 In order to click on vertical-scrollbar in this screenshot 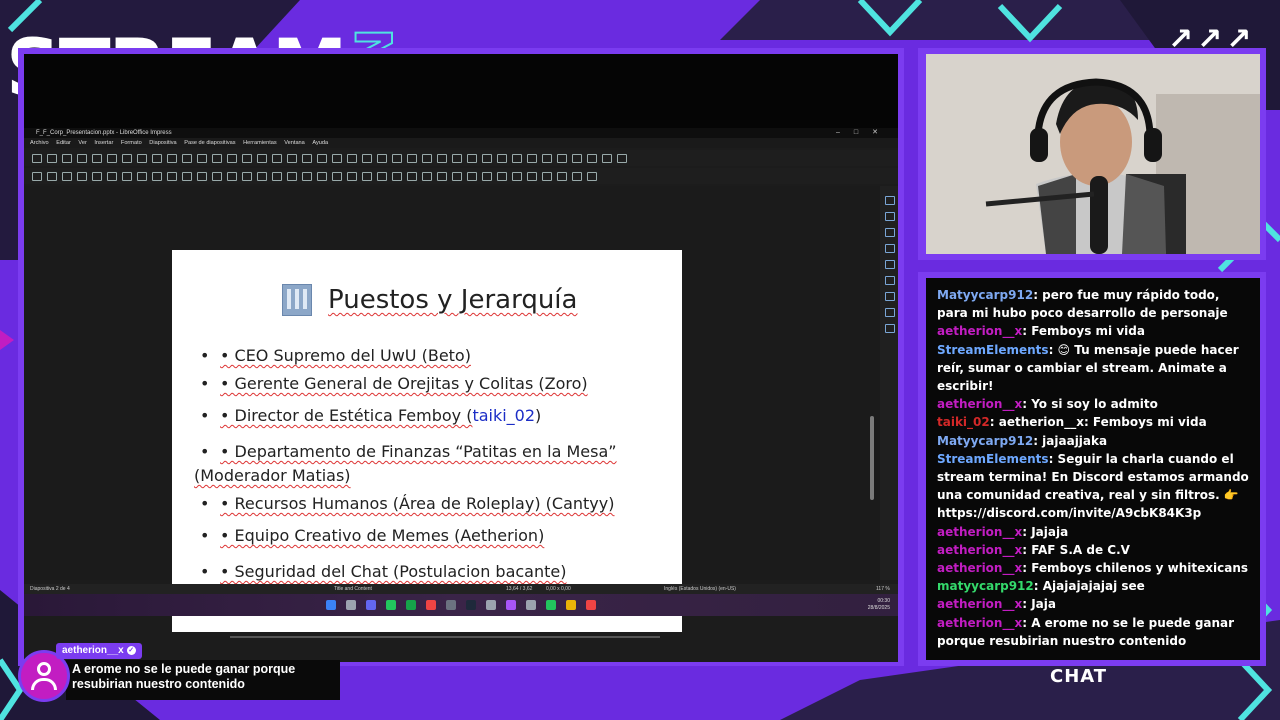, I will do `click(872, 458)`.